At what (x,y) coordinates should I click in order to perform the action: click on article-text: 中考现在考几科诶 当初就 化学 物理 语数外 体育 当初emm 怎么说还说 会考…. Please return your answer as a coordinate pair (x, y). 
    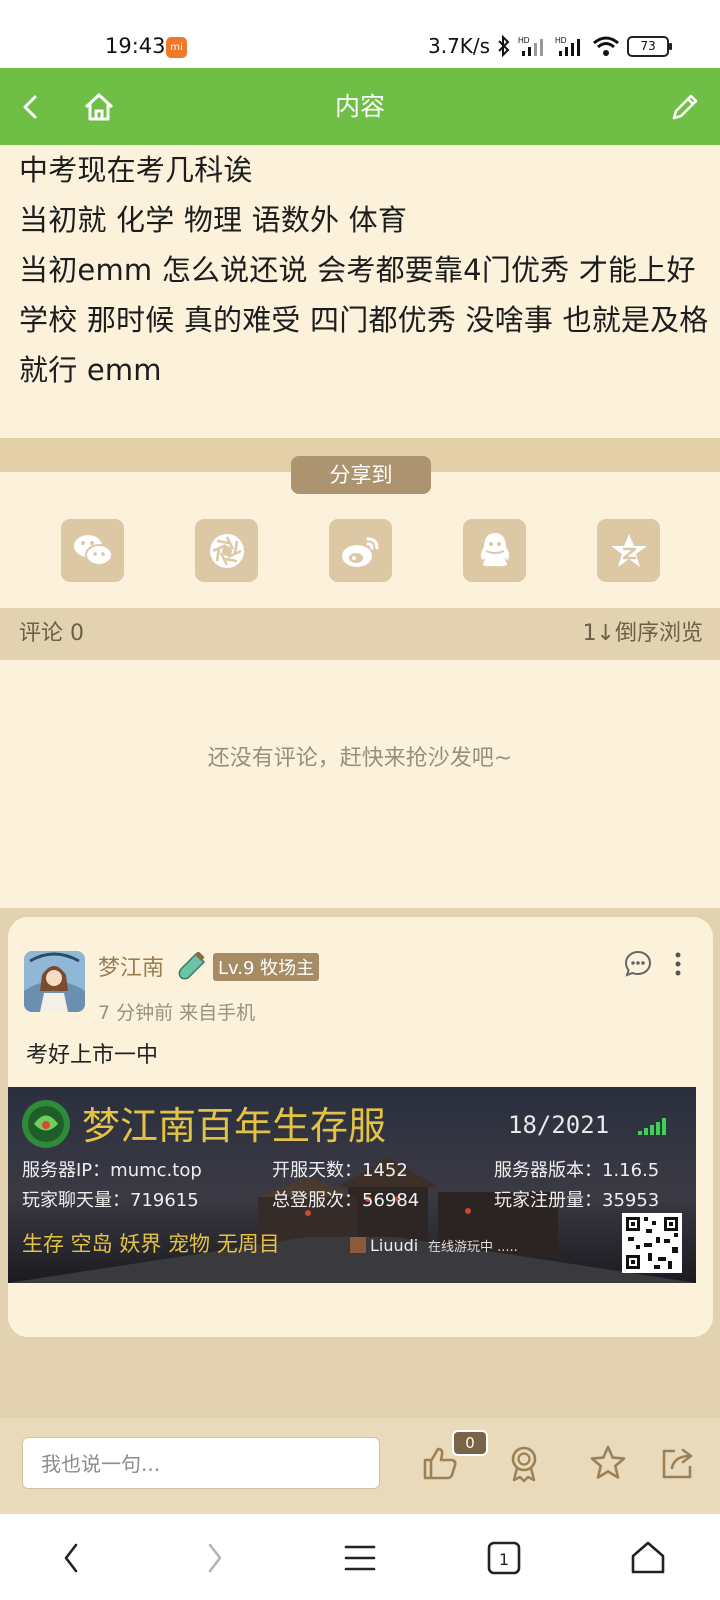
    Looking at the image, I should click on (364, 270).